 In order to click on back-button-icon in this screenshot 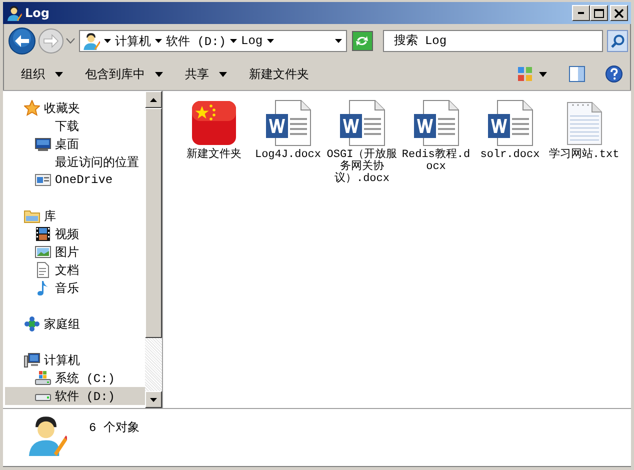, I will do `click(22, 41)`.